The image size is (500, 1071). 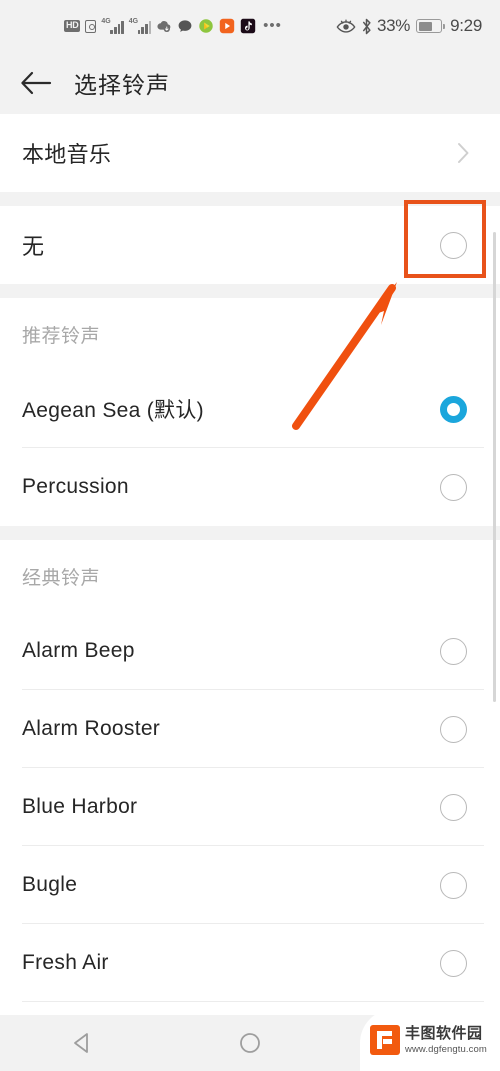 I want to click on status-bar: HD 4G 4G ••• 33% 9:29, so click(x=250, y=26).